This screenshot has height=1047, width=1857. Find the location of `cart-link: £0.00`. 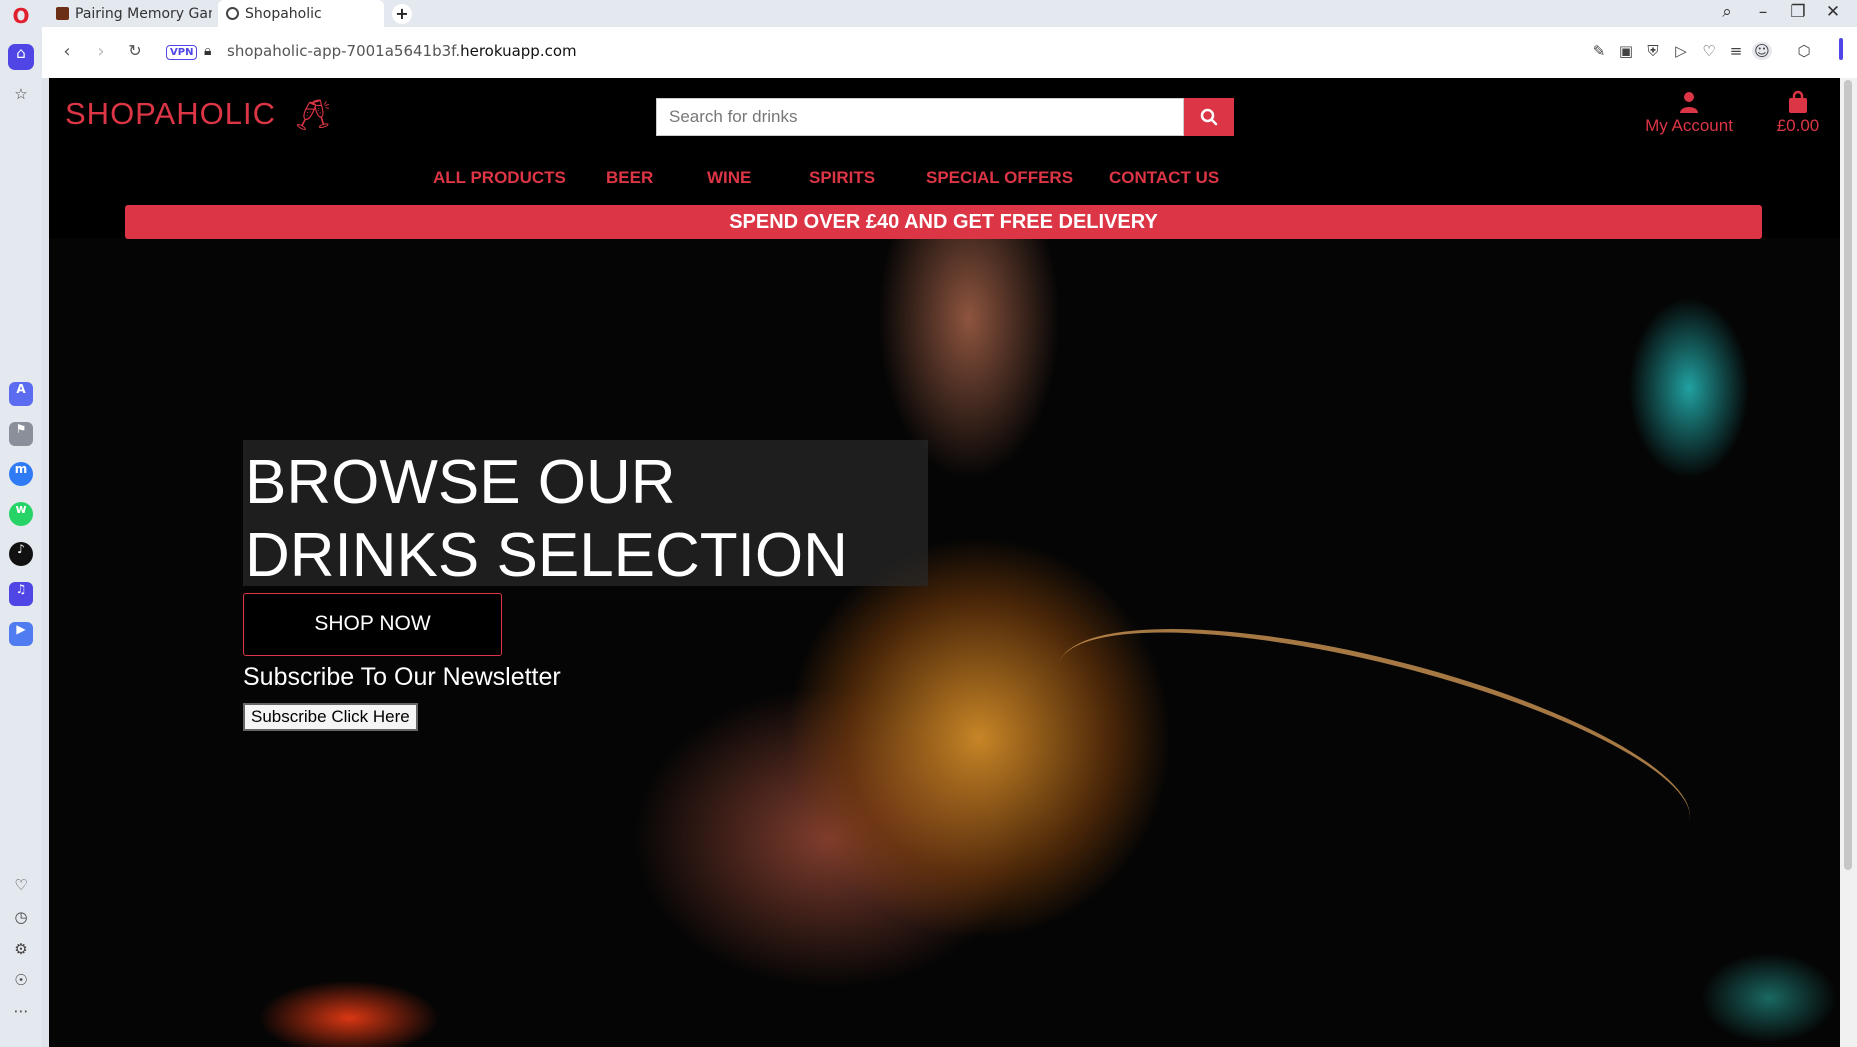

cart-link: £0.00 is located at coordinates (1798, 113).